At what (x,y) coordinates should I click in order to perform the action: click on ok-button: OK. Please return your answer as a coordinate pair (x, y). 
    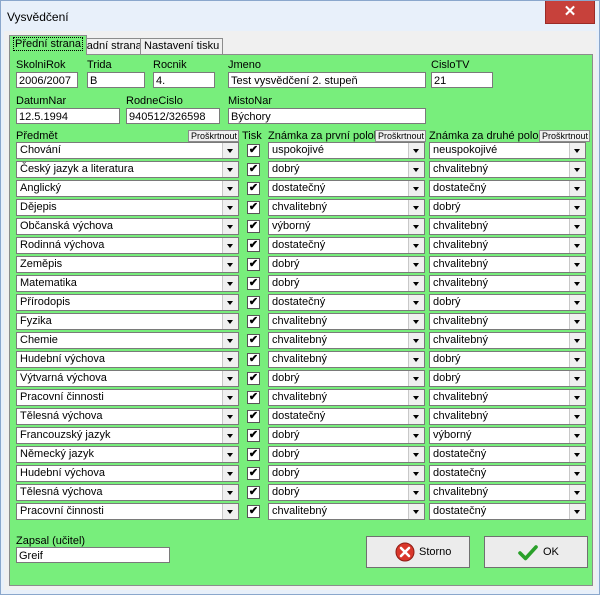
    Looking at the image, I should click on (536, 552).